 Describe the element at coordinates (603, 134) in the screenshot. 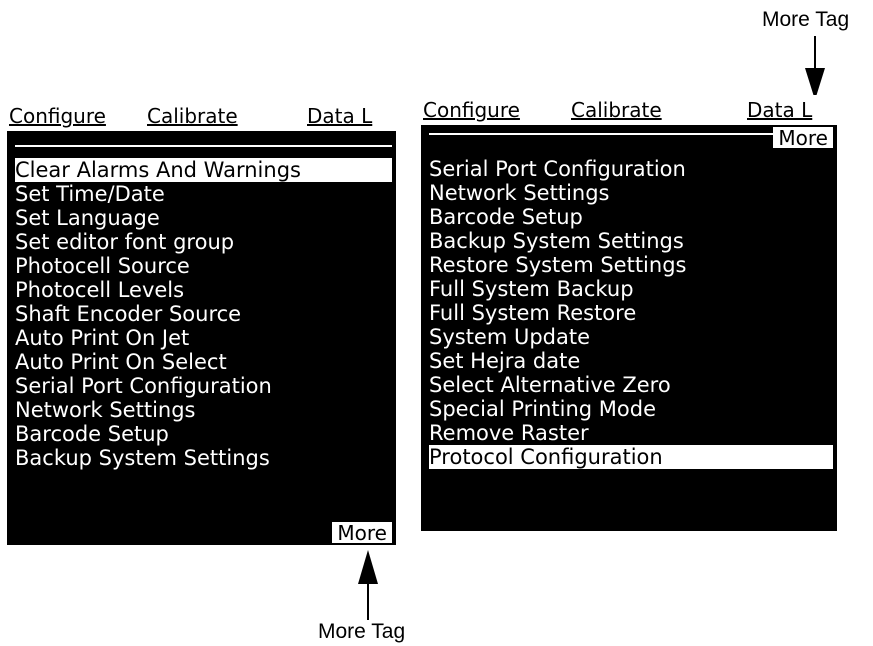

I see `right-frame-top` at that location.